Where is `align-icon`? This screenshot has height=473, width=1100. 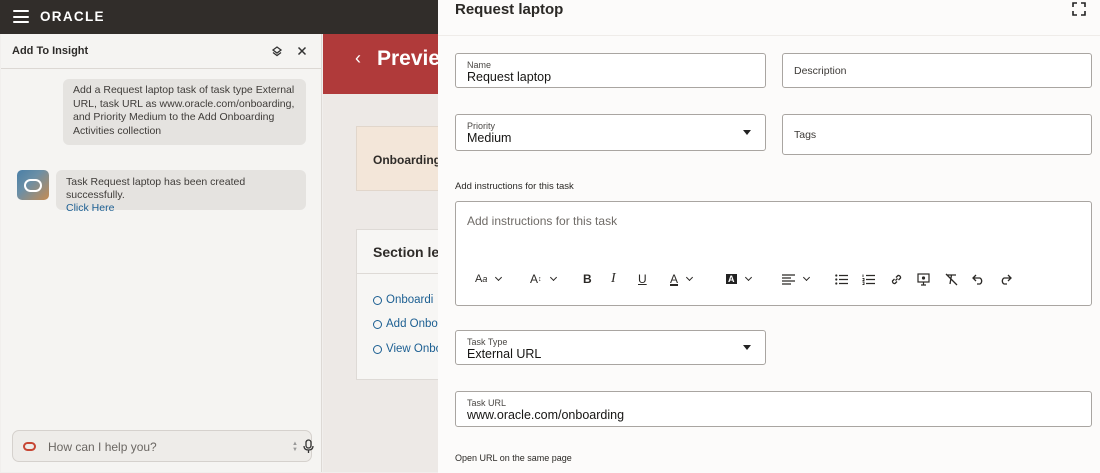
align-icon is located at coordinates (796, 279).